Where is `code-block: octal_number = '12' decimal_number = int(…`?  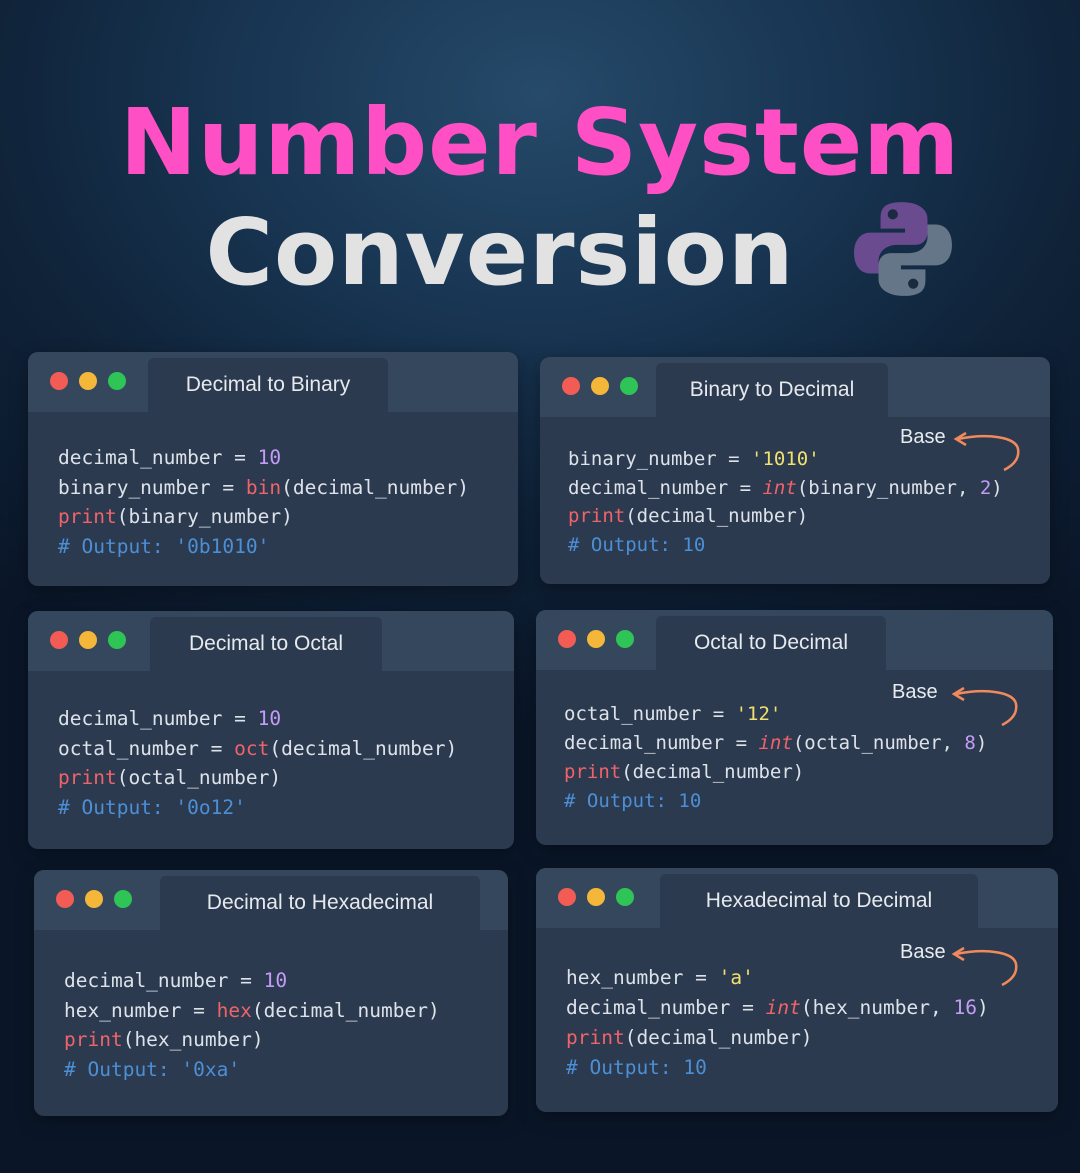
code-block: octal_number = '12' decimal_number = int(… is located at coordinates (775, 758).